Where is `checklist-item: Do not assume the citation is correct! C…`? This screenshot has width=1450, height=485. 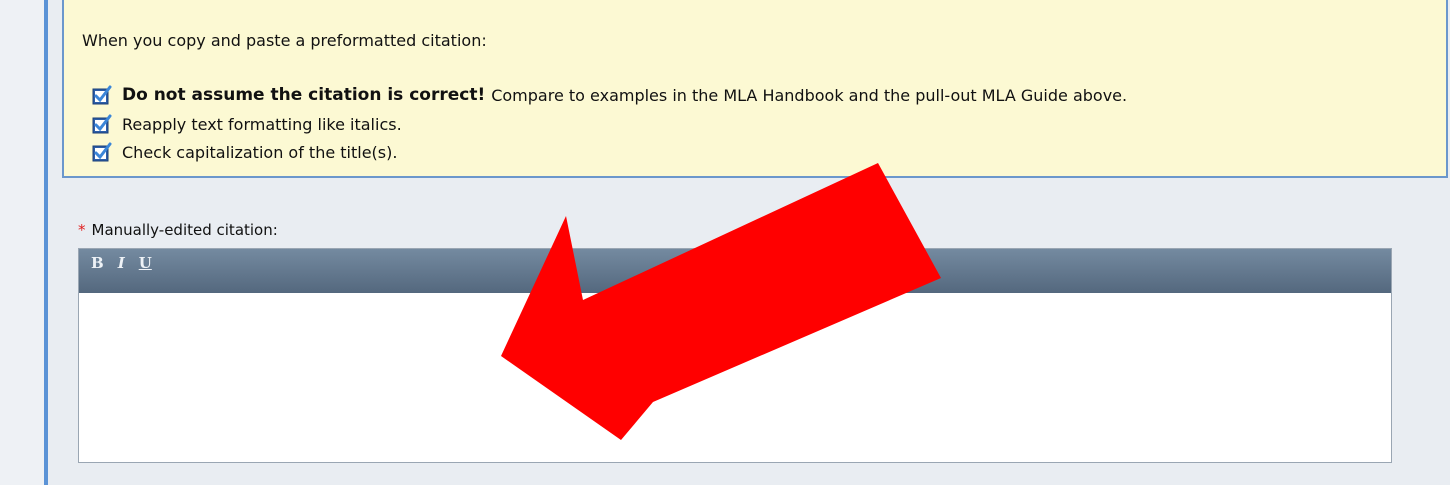
checklist-item: Do not assume the citation is correct! C… is located at coordinates (609, 95).